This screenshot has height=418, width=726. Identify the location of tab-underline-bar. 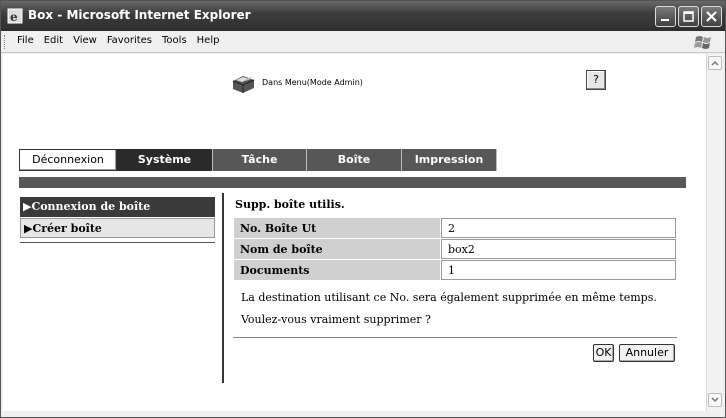
(352, 182).